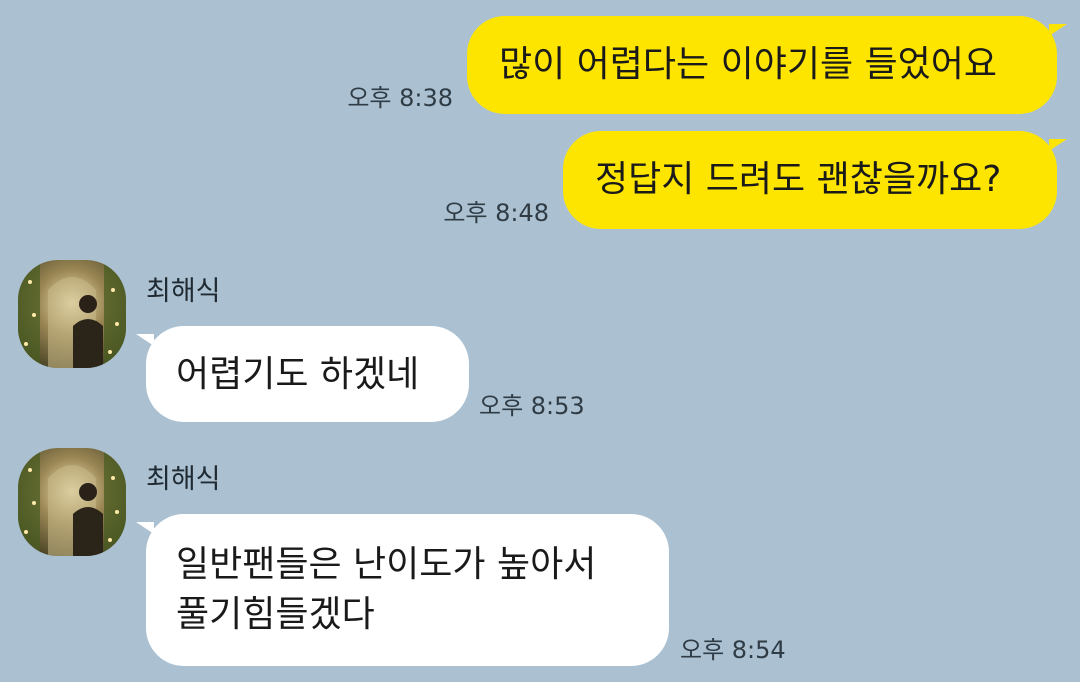  Describe the element at coordinates (400, 98) in the screenshot. I see `message-timestamp: 오후 8:38` at that location.